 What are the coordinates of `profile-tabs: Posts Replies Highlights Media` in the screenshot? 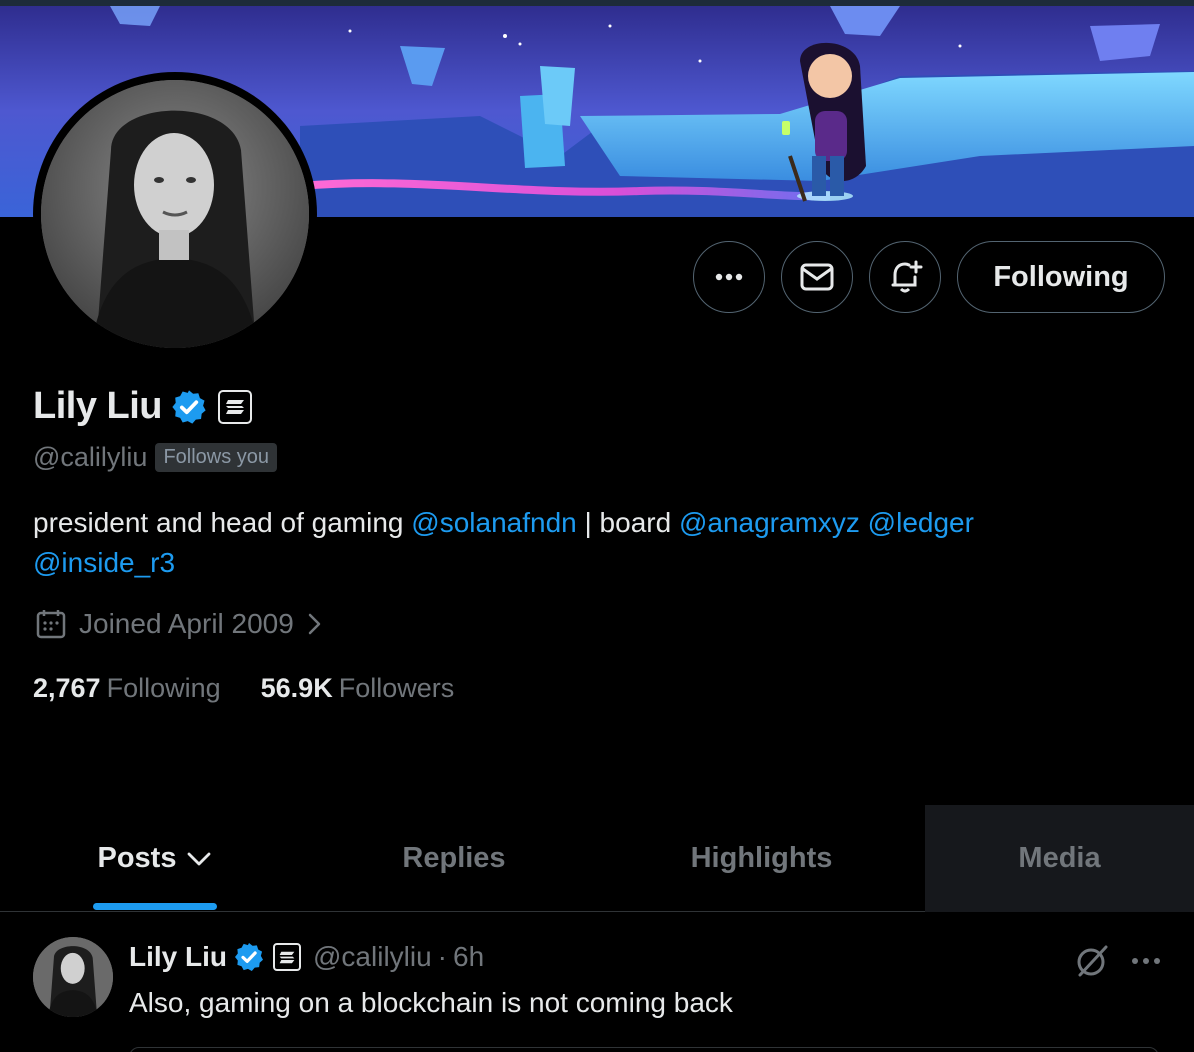 It's located at (597, 858).